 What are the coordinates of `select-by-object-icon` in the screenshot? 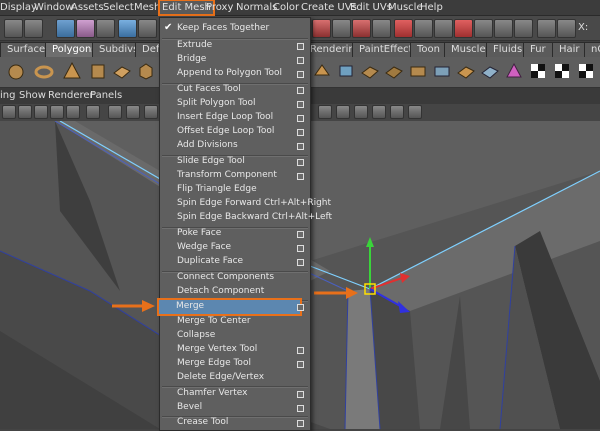 It's located at (85, 28).